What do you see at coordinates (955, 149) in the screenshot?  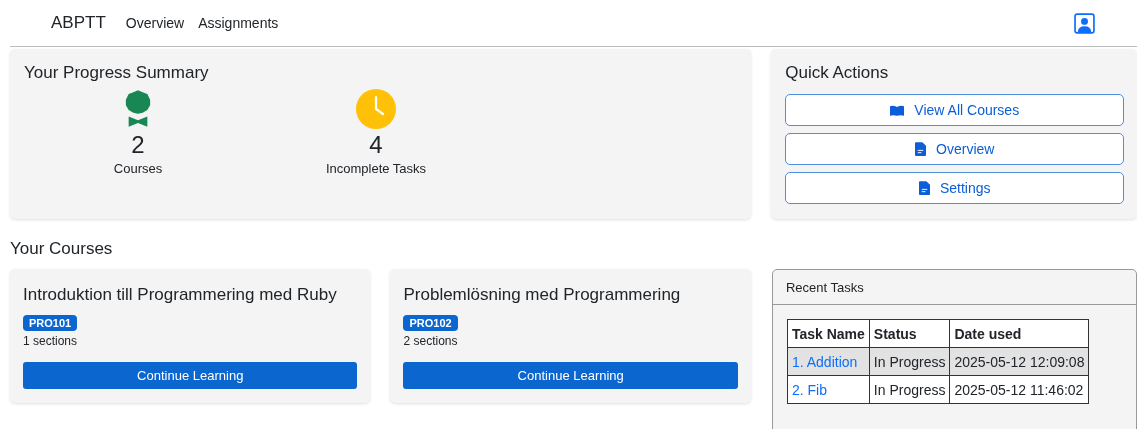 I see `quick-action-button: Overview` at bounding box center [955, 149].